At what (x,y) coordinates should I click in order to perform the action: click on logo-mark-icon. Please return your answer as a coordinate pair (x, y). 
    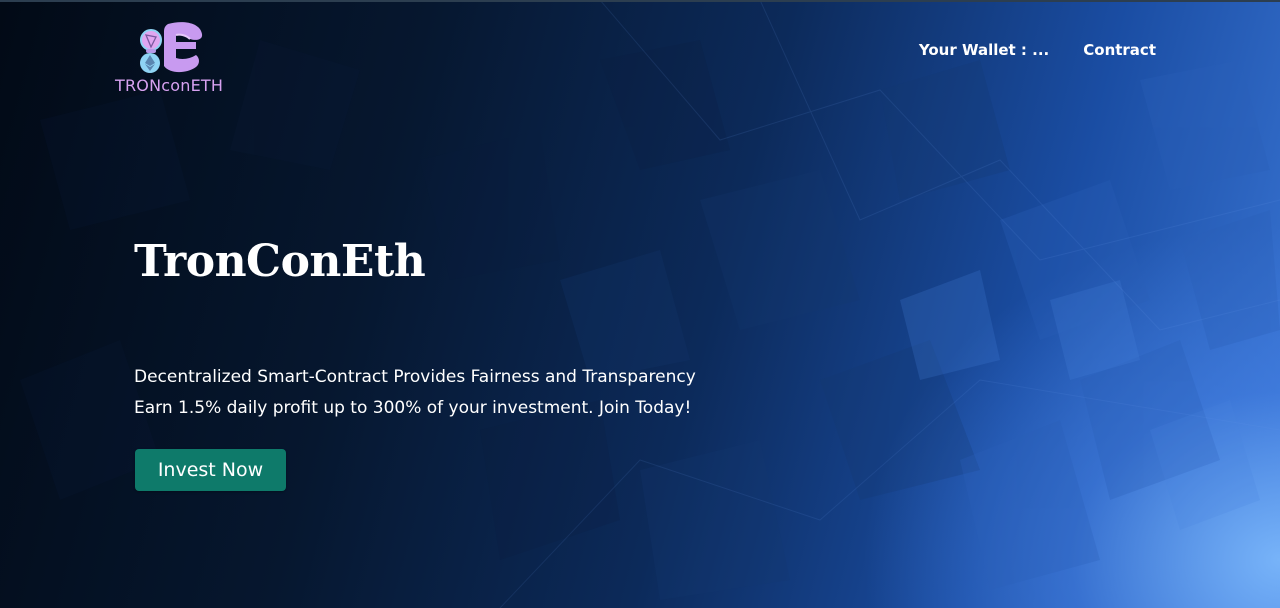
    Looking at the image, I should click on (171, 47).